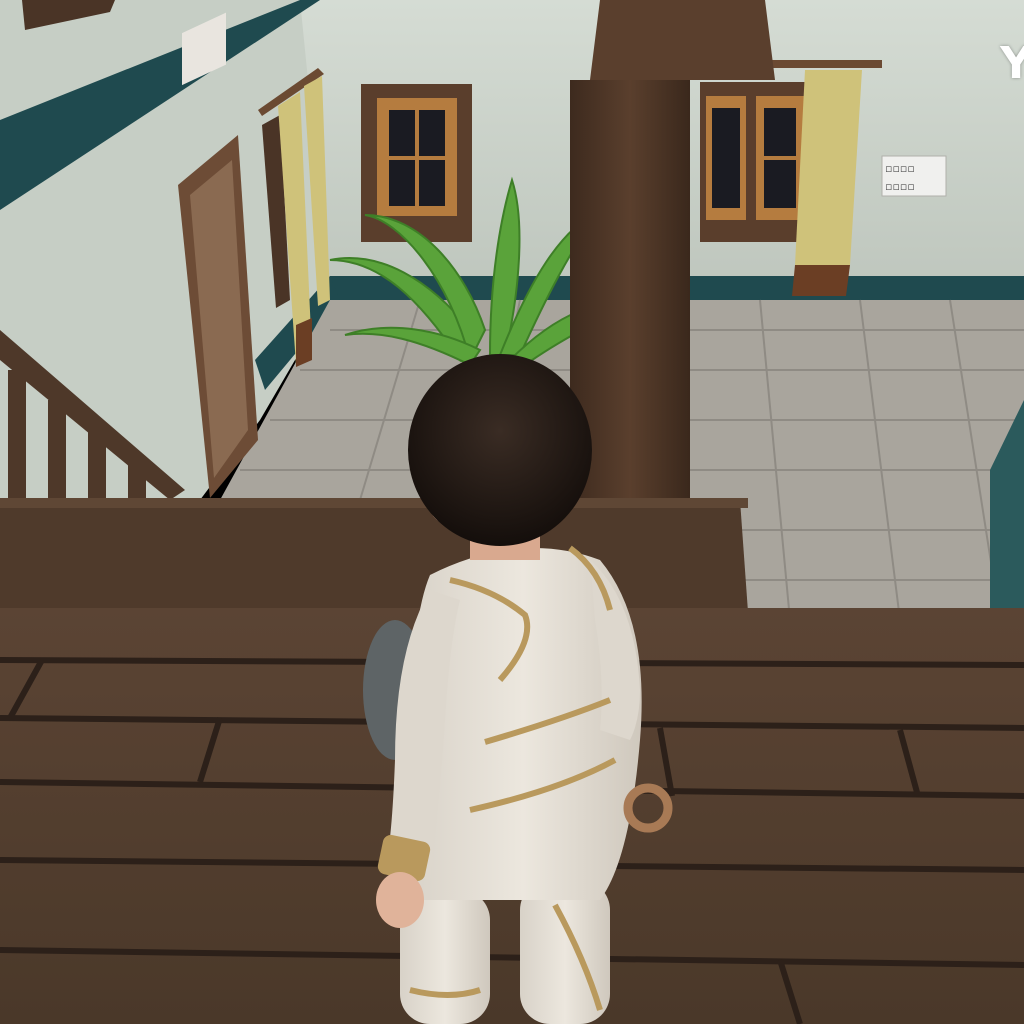 The image size is (1024, 1024). Describe the element at coordinates (755, 162) in the screenshot. I see `window-back-right` at that location.